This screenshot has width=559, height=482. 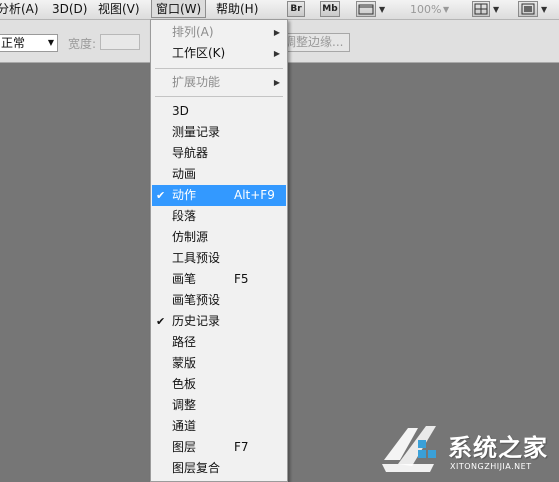 I want to click on menu-window: 窗口(W), so click(x=179, y=9).